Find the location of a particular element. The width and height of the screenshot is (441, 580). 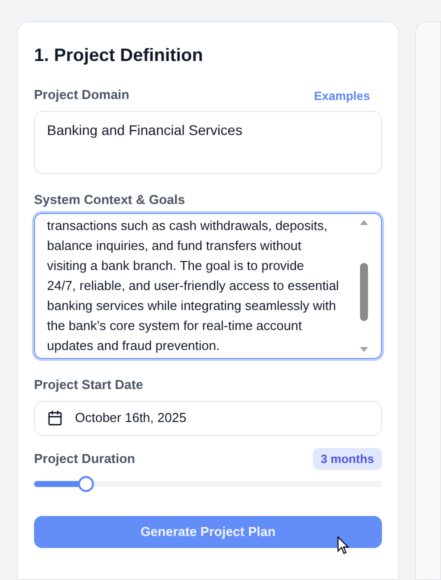

date-value: October 16th, 2025 is located at coordinates (130, 418).